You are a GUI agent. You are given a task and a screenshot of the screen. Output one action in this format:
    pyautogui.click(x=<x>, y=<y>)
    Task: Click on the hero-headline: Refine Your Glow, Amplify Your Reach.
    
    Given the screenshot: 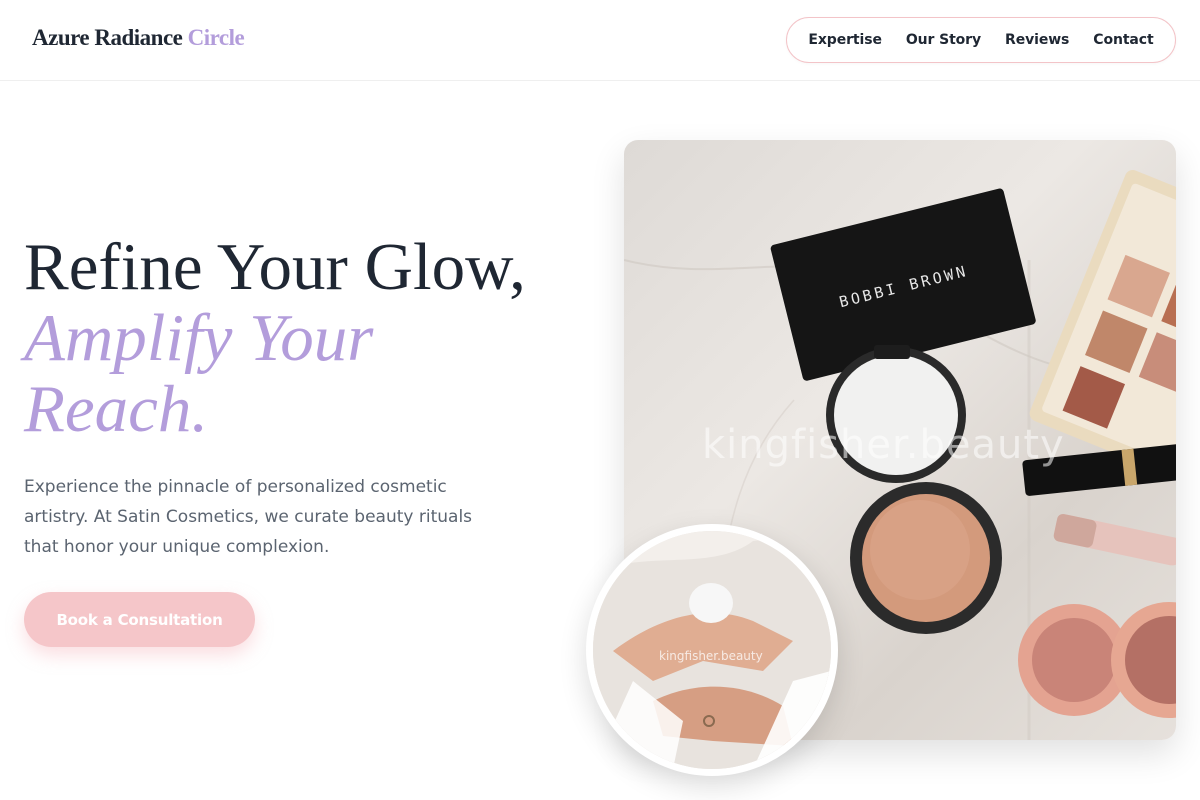 What is the action you would take?
    pyautogui.click(x=304, y=338)
    